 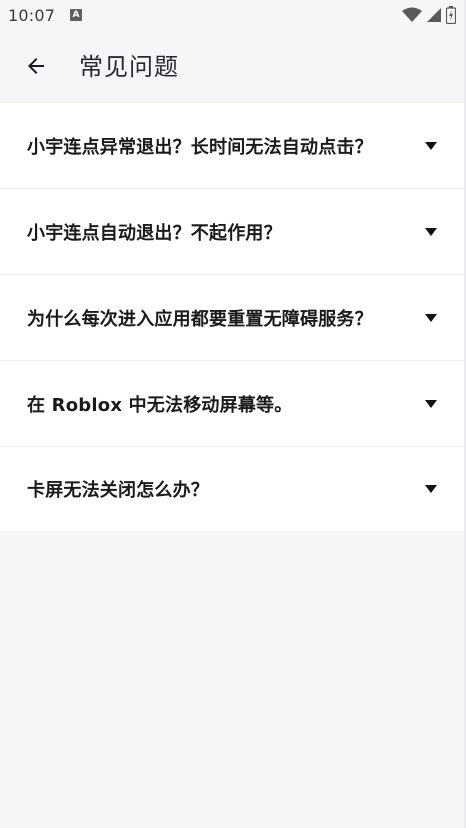 I want to click on faq-item: 小宇连点自动退出？不起作用？, so click(x=233, y=232).